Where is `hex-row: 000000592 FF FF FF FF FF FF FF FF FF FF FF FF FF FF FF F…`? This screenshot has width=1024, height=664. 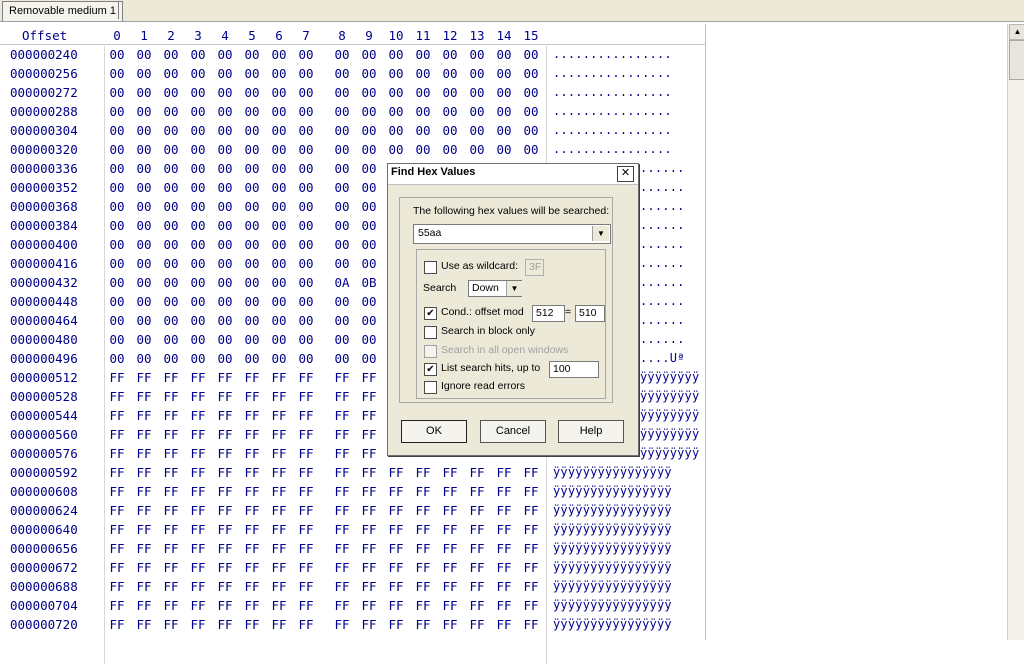
hex-row: 000000592 FF FF FF FF FF FF FF FF FF FF FF FF FF FF FF F… is located at coordinates (352, 472).